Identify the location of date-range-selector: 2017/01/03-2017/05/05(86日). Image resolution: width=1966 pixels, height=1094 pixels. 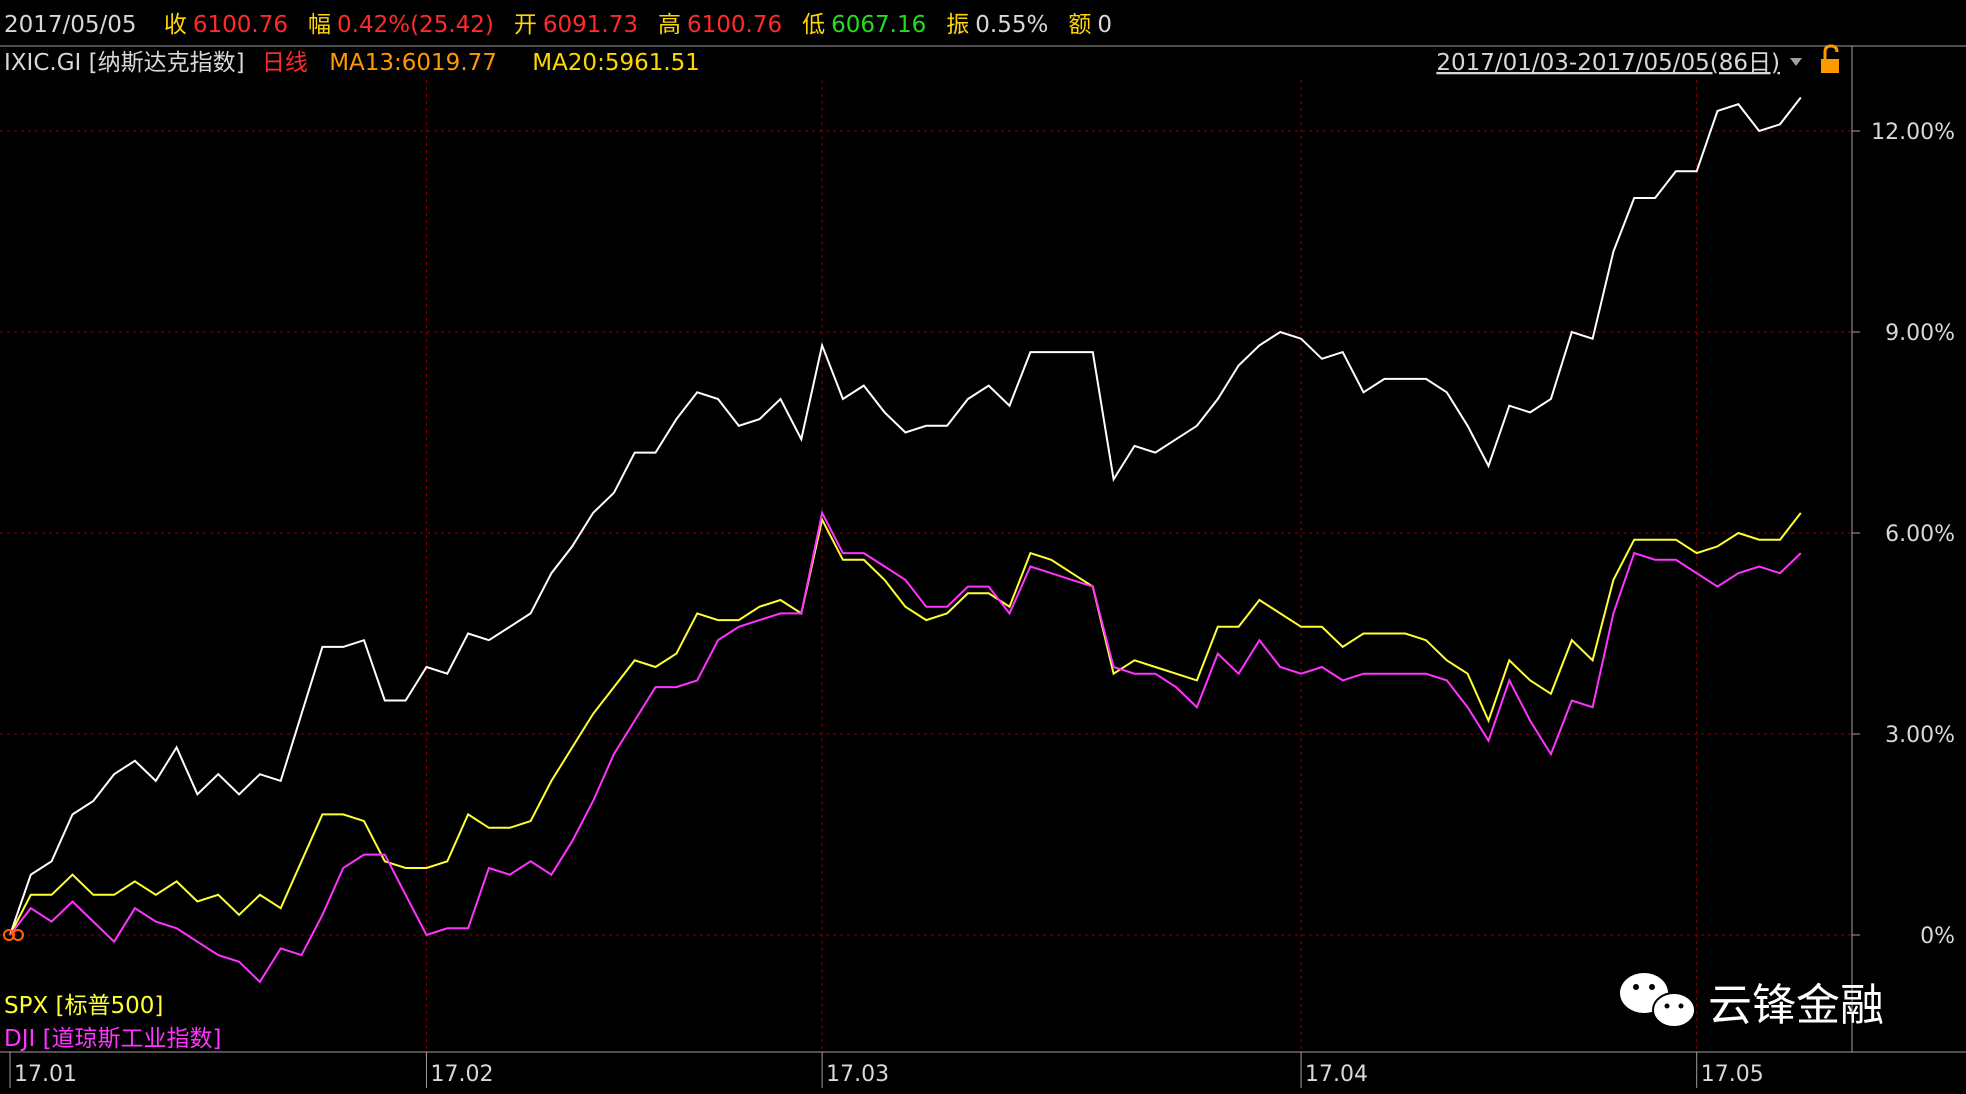
(1608, 63).